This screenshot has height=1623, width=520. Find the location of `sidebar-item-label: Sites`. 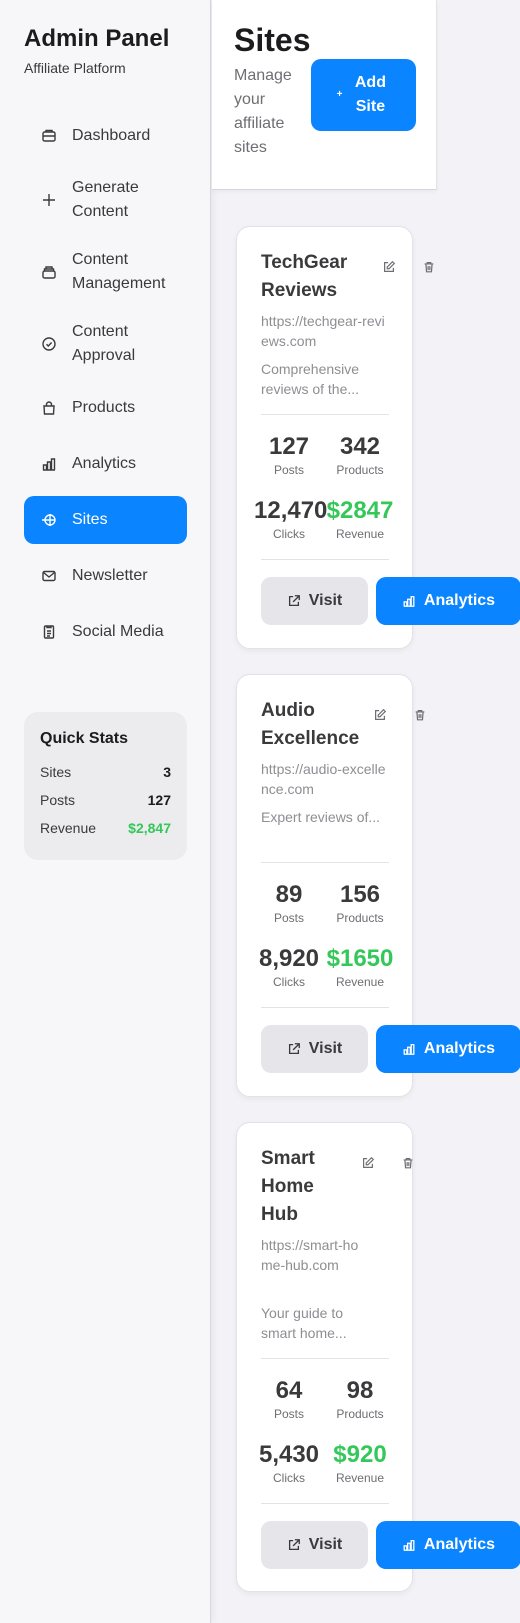

sidebar-item-label: Sites is located at coordinates (90, 519).